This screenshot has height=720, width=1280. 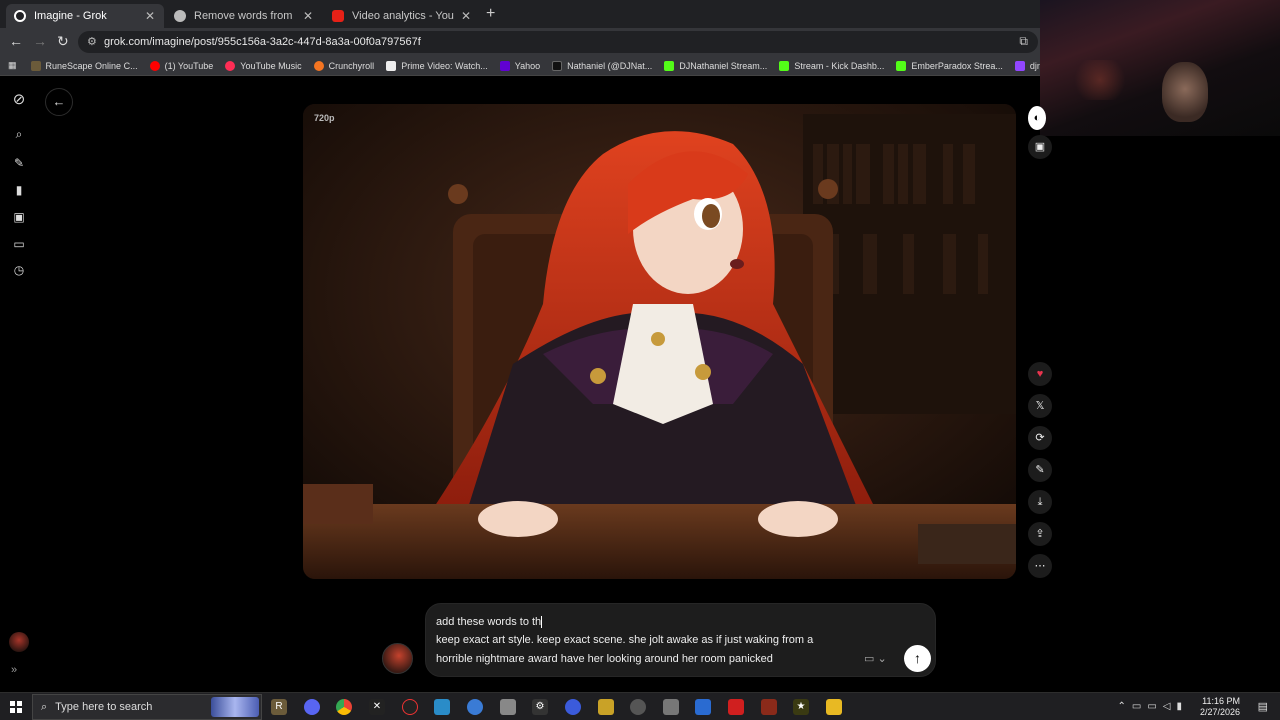 I want to click on folder-icon: ▭, so click(x=19, y=244).